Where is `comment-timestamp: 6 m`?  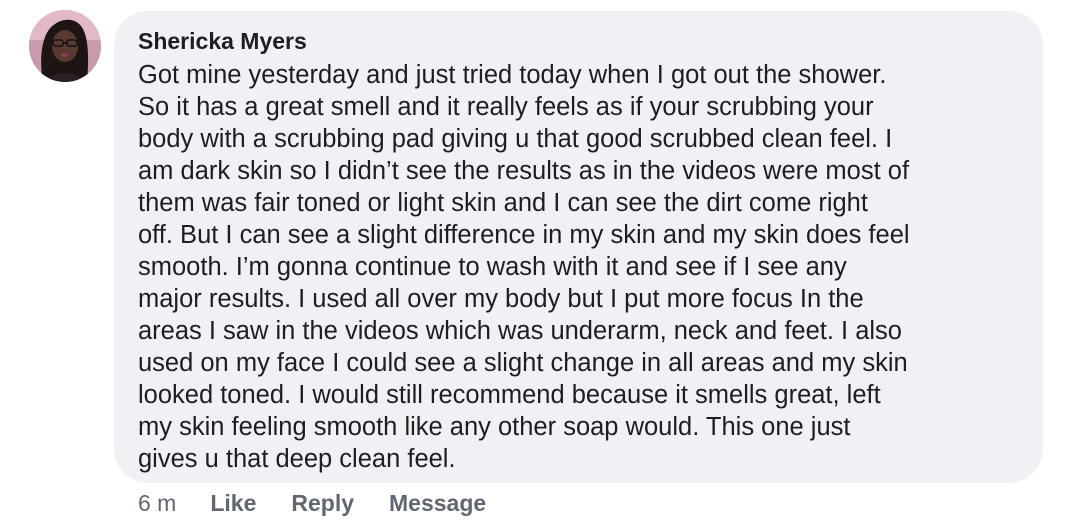 comment-timestamp: 6 m is located at coordinates (157, 503).